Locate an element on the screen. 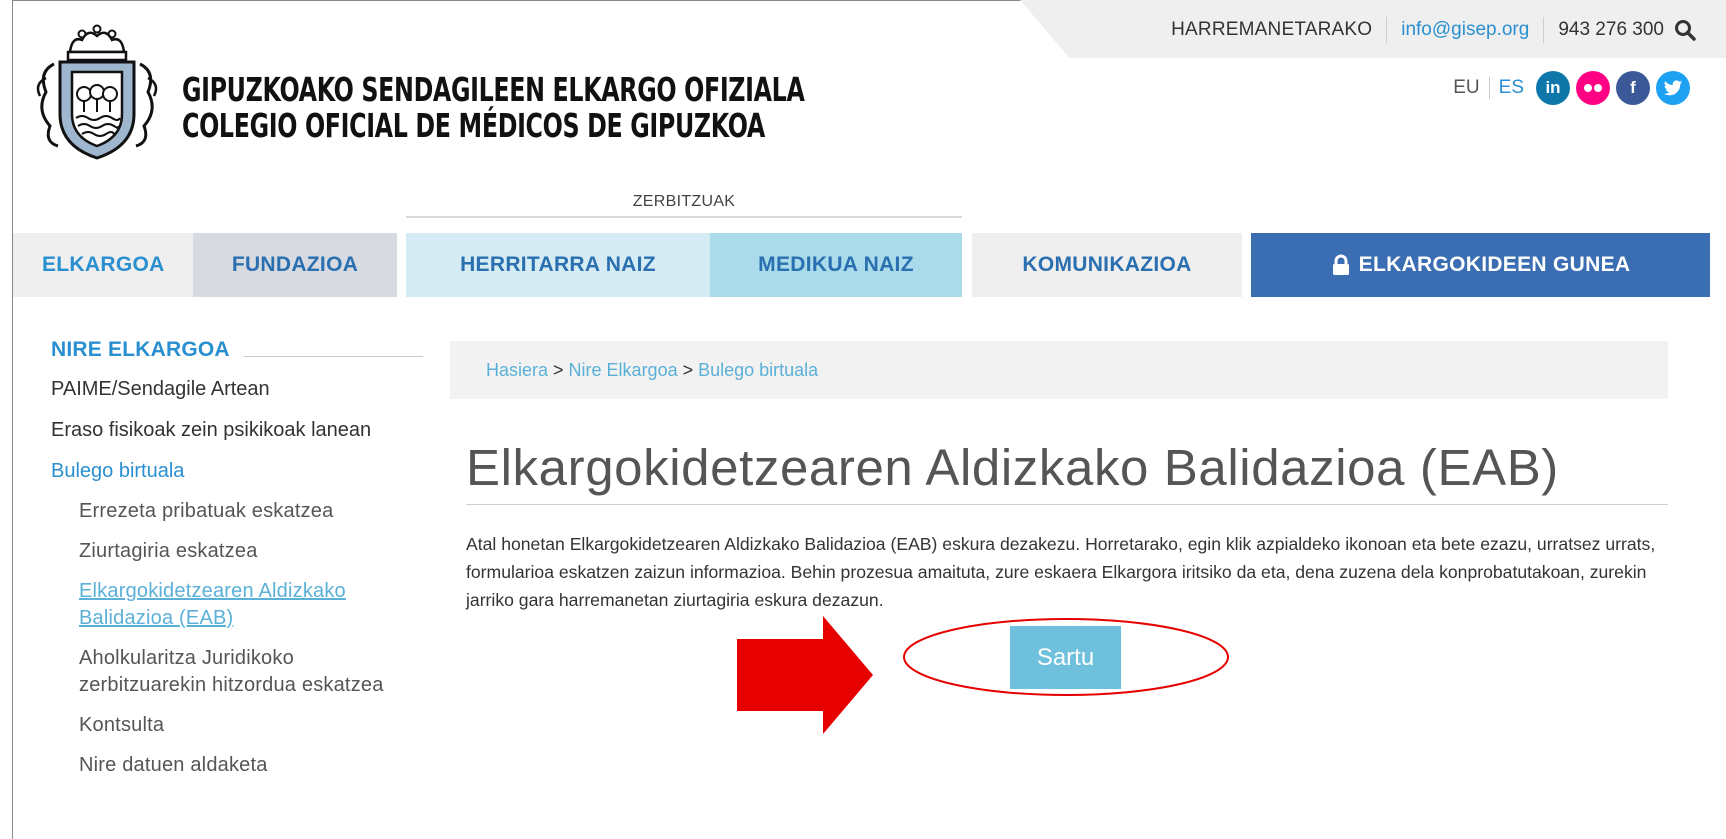 This screenshot has height=839, width=1726. nav-elkargokideen-gunea: ELKARGOKIDEEN GUNEA is located at coordinates (1480, 265).